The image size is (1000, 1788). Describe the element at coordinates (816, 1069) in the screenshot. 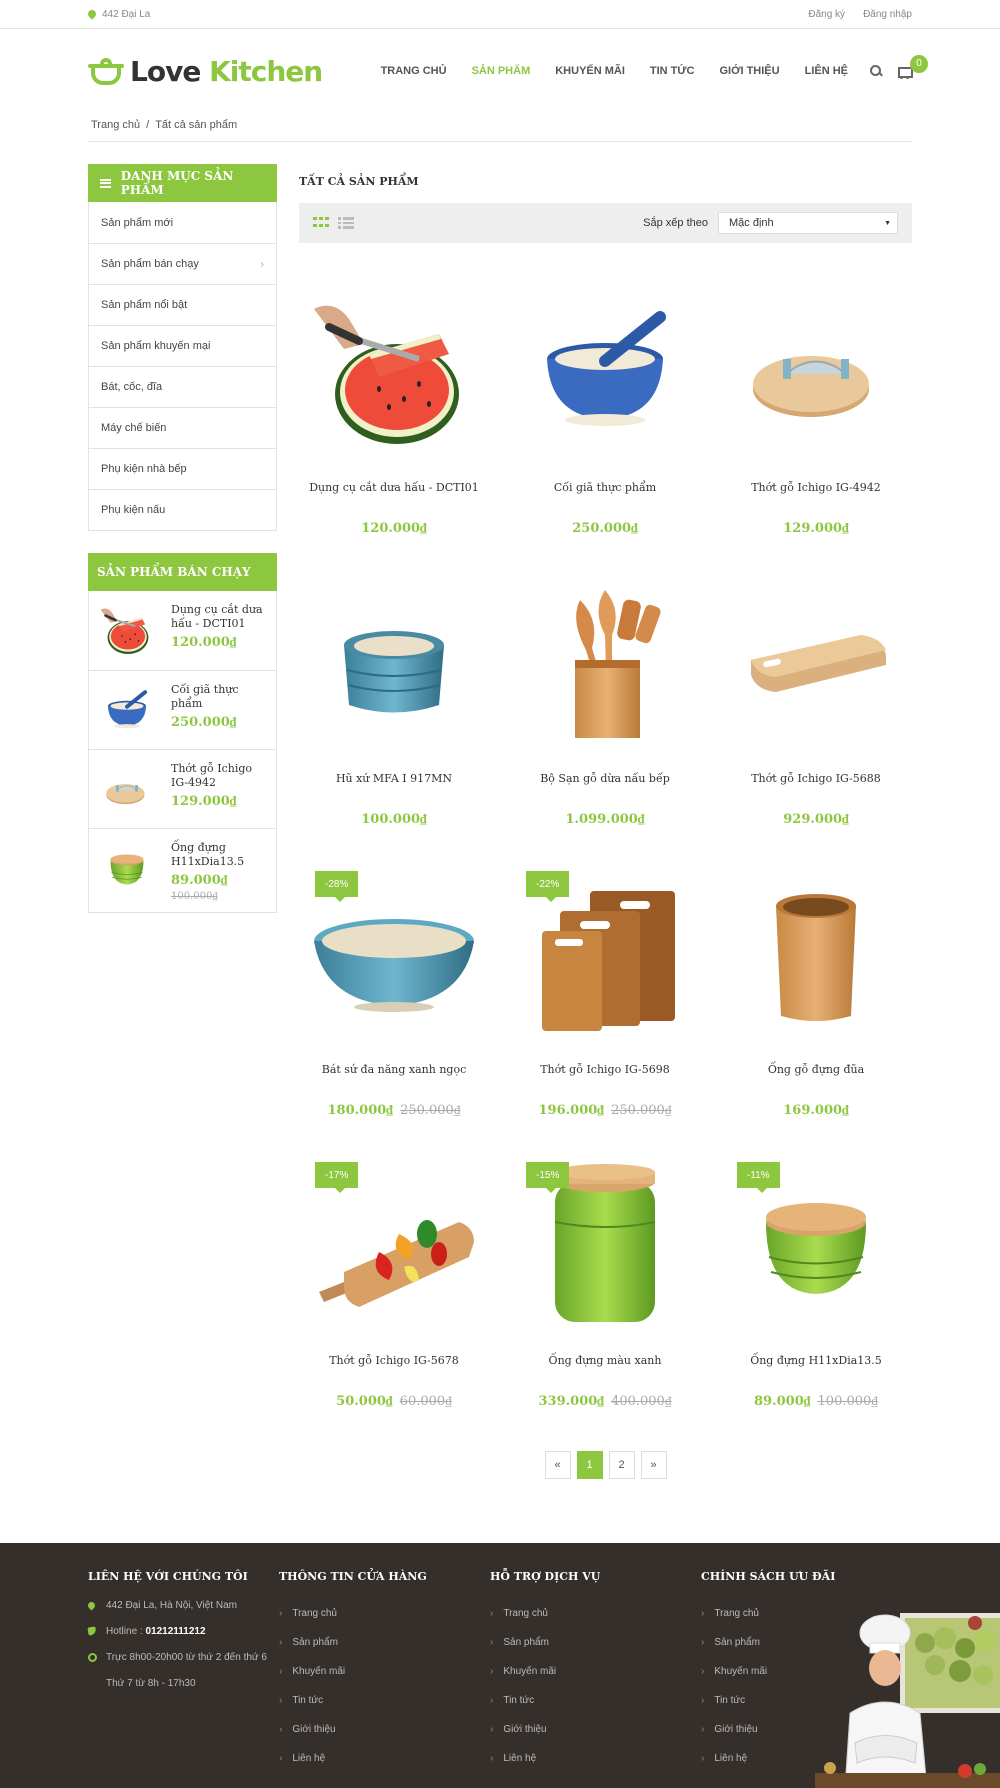

I see `product-name: Ống gỗ đựng đũa` at that location.